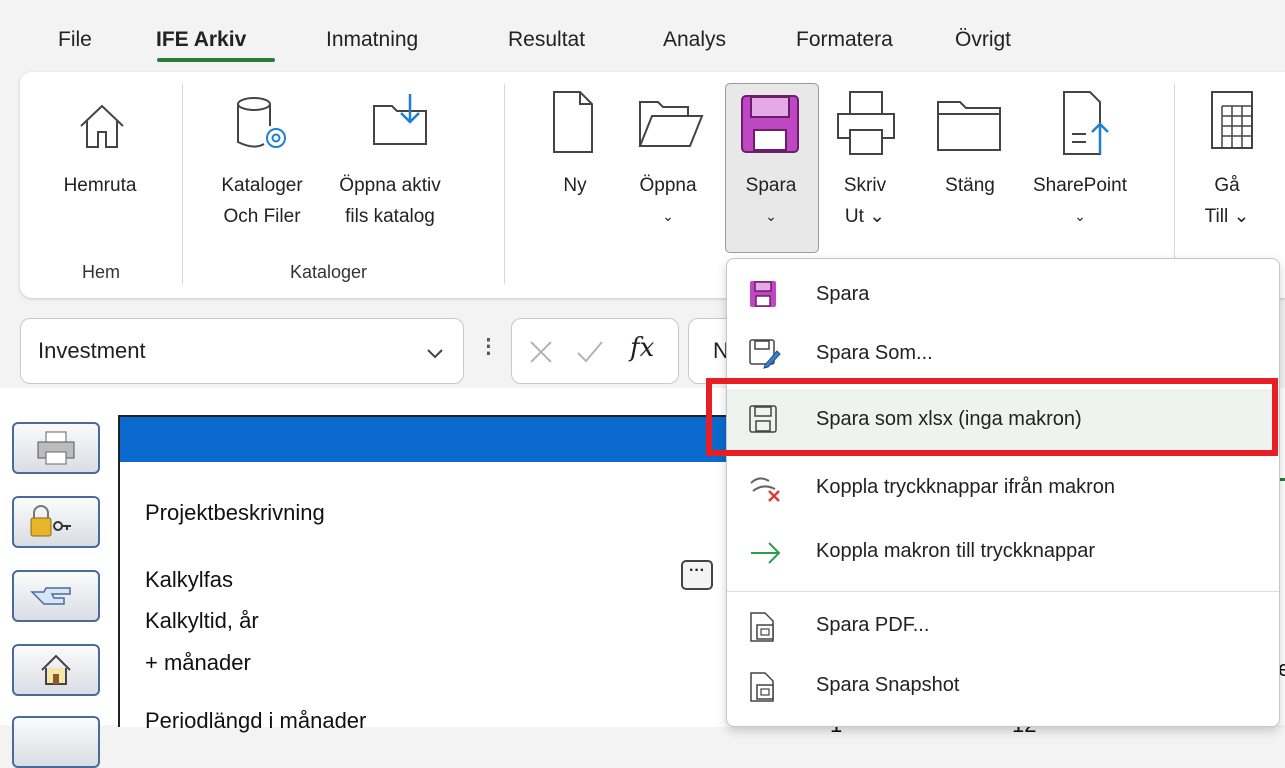  I want to click on folder-arrow-icon, so click(400, 119).